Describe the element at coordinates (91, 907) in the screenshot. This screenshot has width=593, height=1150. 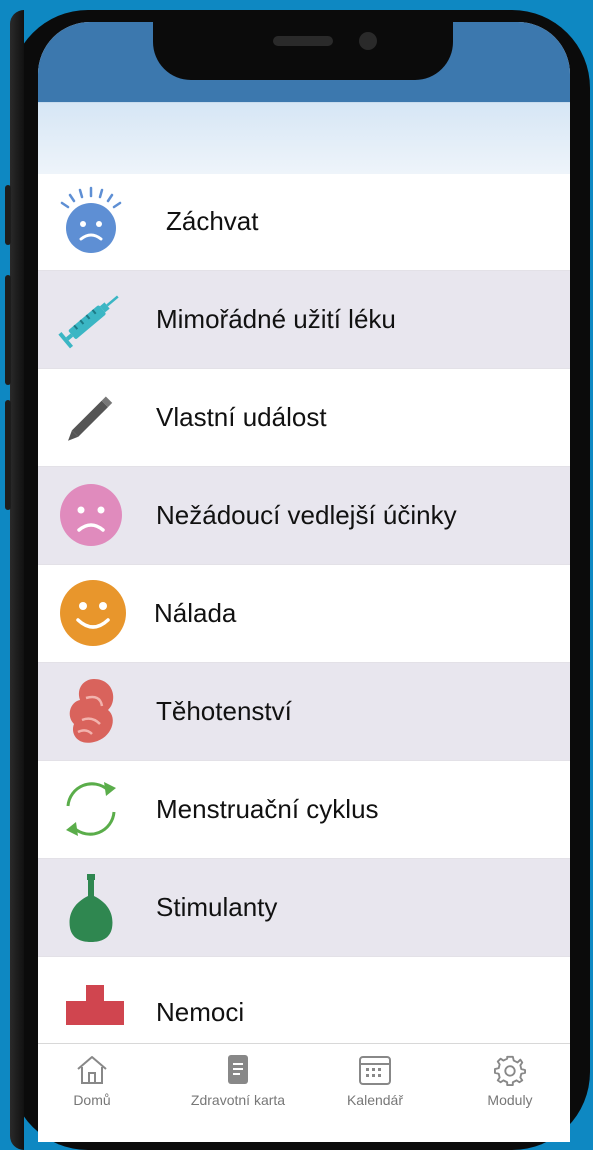
I see `bottle-icon` at that location.